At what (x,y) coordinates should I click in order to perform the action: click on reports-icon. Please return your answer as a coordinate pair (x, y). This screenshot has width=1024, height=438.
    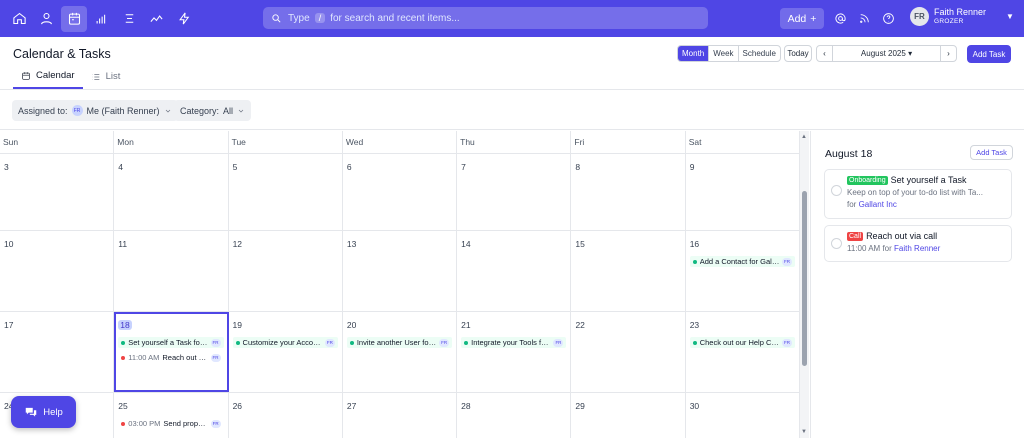
    Looking at the image, I should click on (102, 19).